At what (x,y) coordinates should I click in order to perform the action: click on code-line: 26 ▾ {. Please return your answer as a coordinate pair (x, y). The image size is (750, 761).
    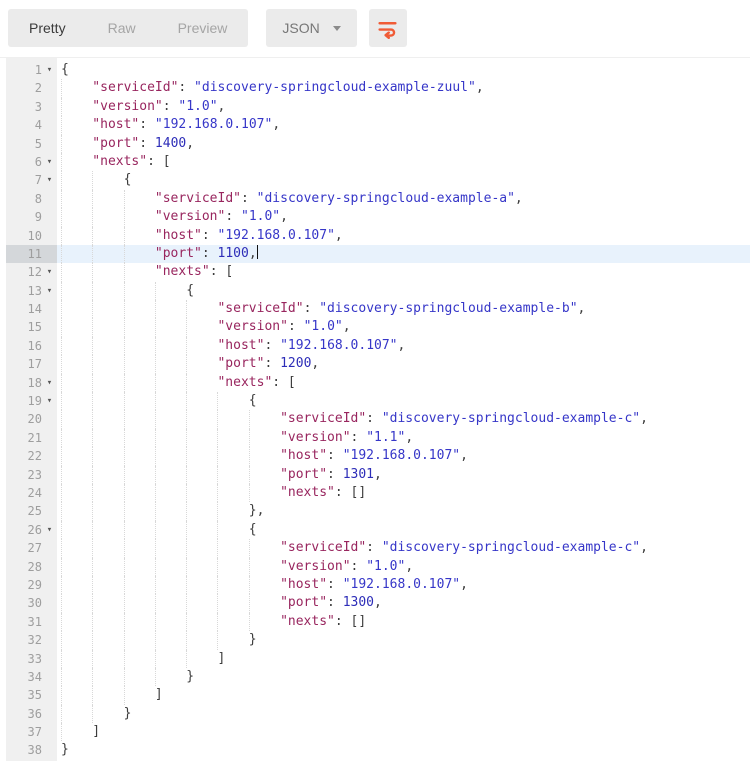
    Looking at the image, I should click on (378, 530).